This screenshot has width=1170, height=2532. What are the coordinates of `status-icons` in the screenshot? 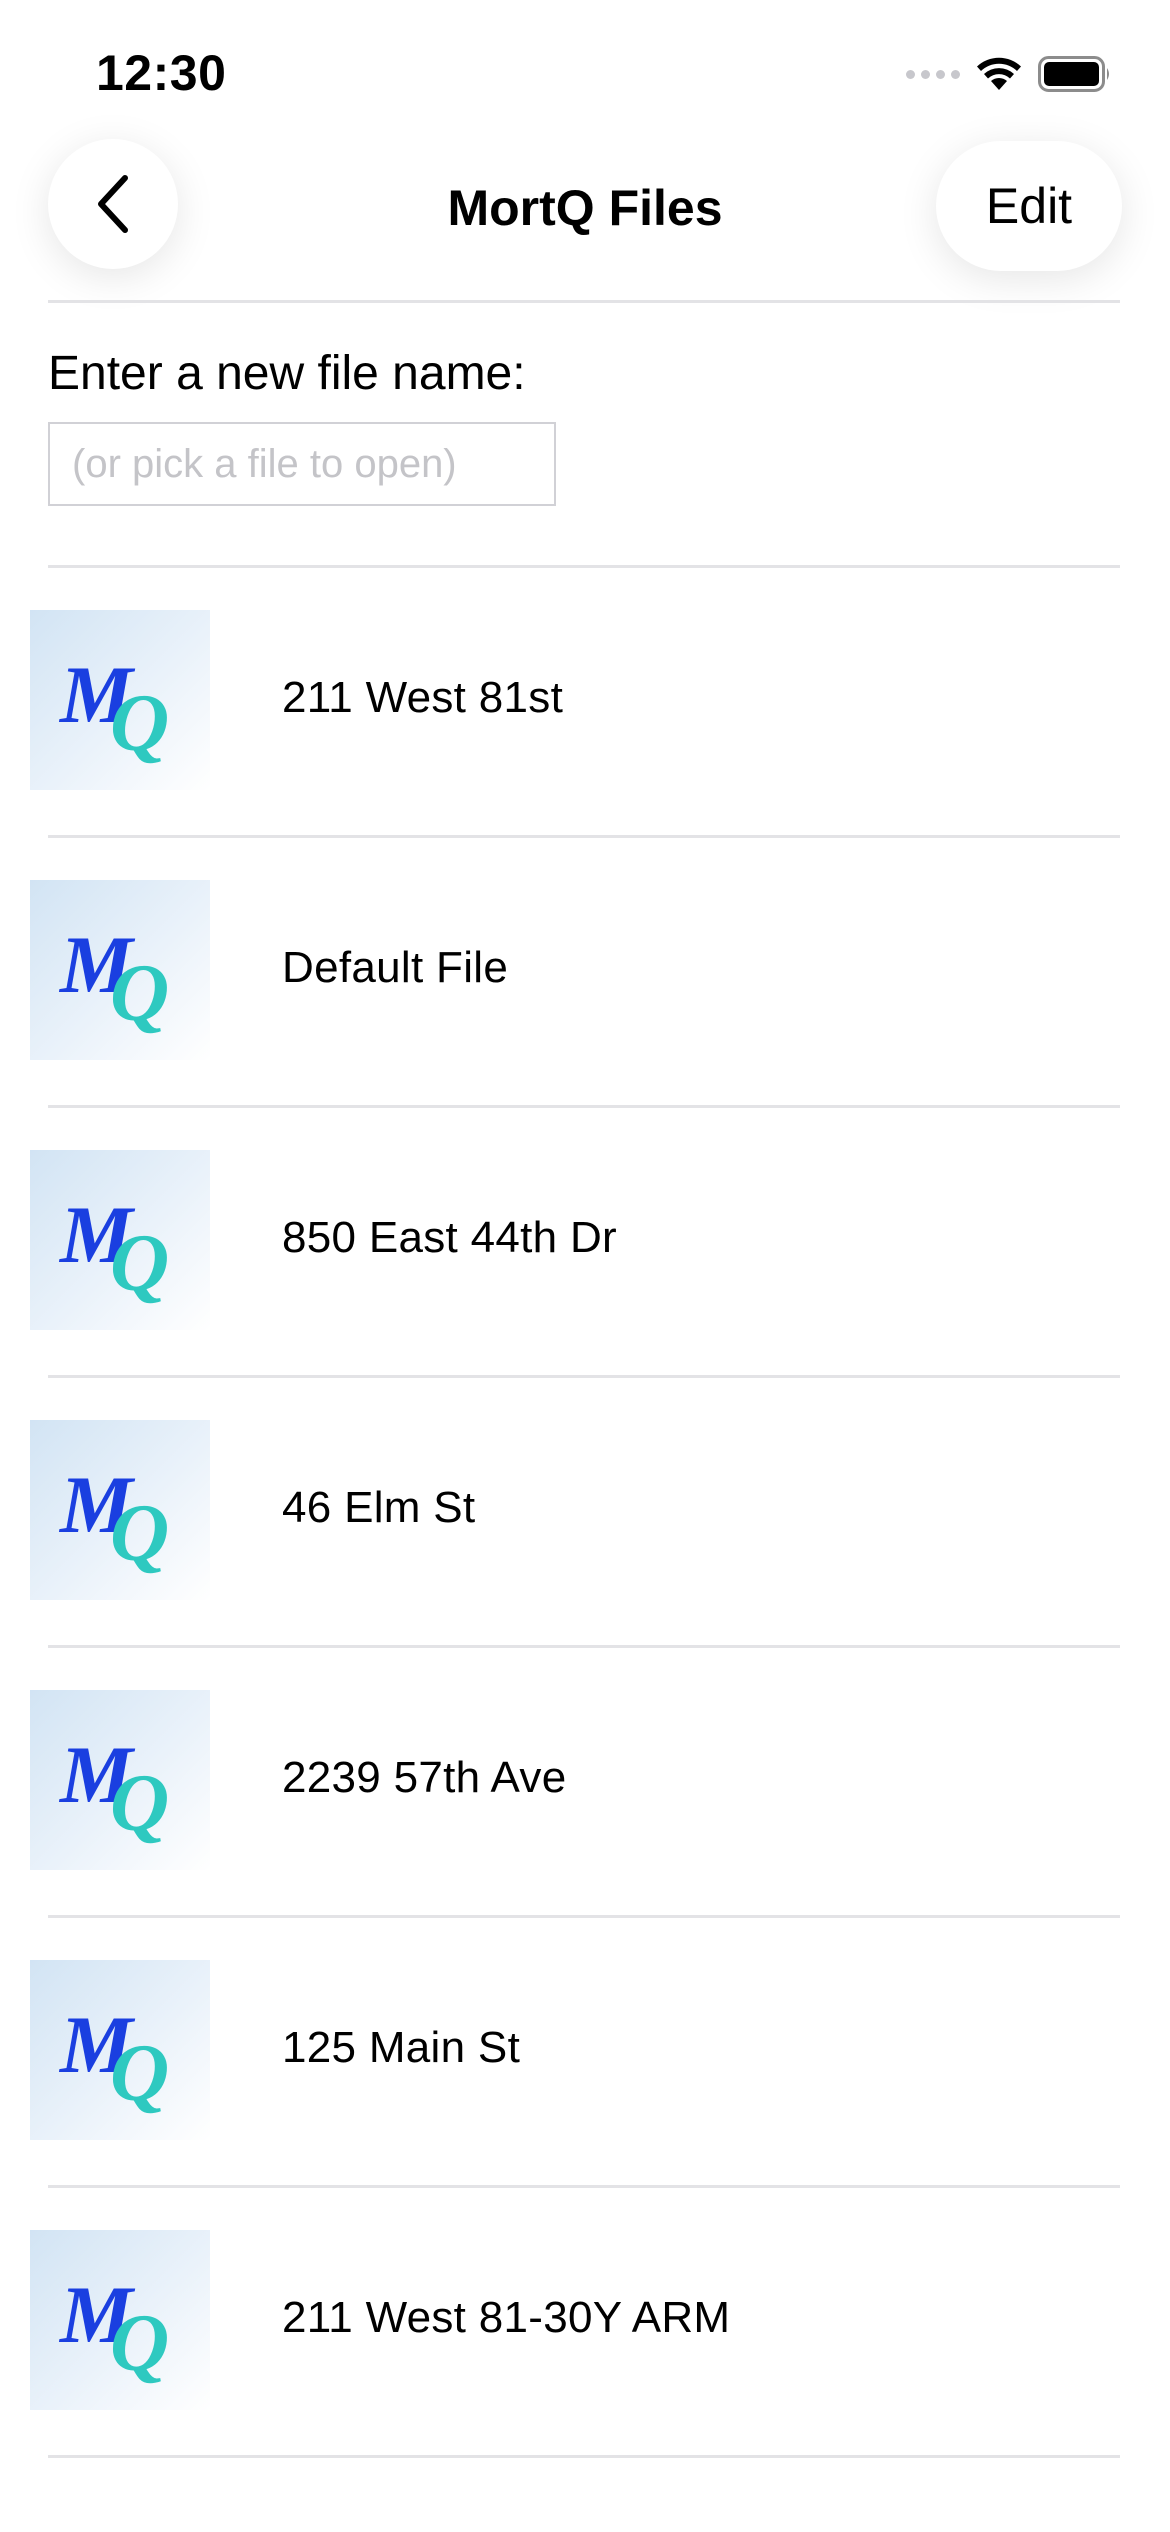 It's located at (1009, 74).